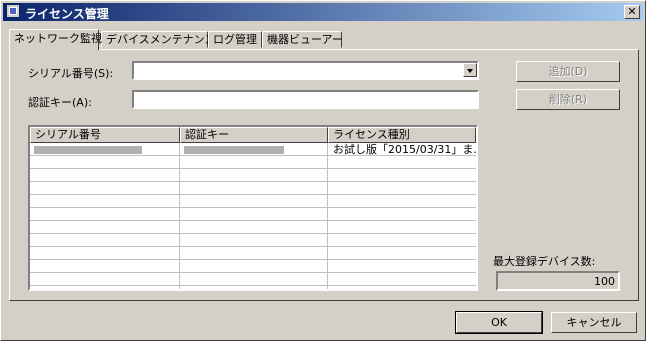 This screenshot has width=646, height=341. What do you see at coordinates (323, 12) in the screenshot?
I see `title-bar: ライセンス管理 ✕` at bounding box center [323, 12].